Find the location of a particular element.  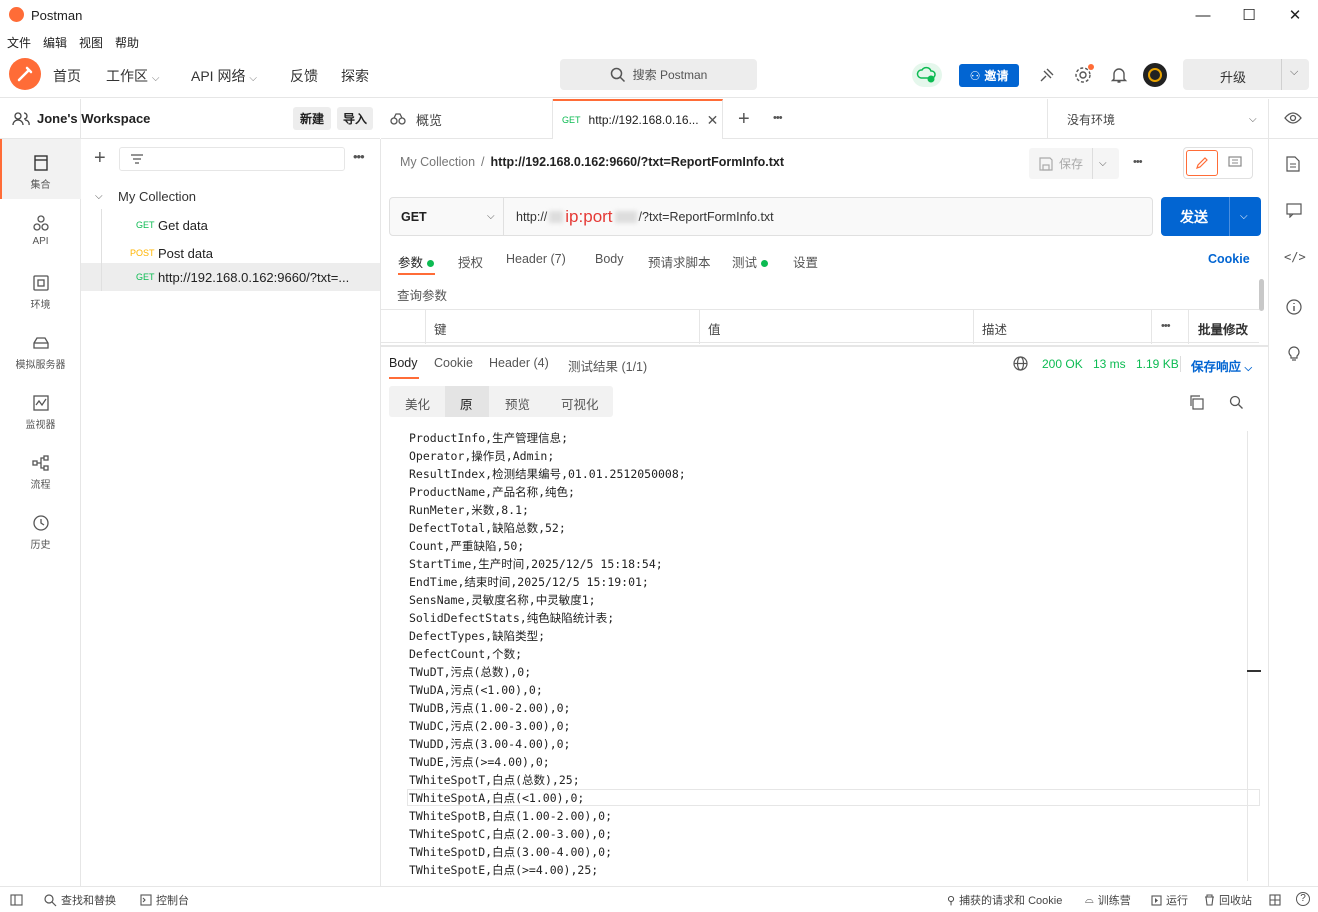

settings-gear-icon is located at coordinates (1084, 74).